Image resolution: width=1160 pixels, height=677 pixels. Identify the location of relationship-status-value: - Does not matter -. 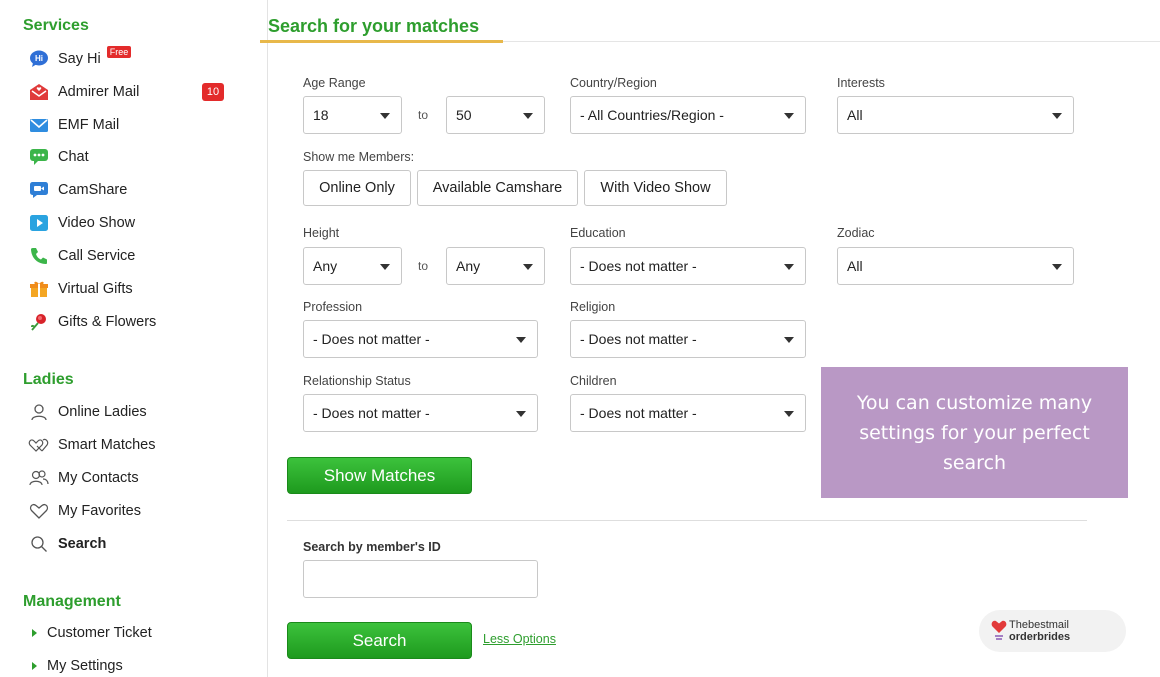
(371, 413).